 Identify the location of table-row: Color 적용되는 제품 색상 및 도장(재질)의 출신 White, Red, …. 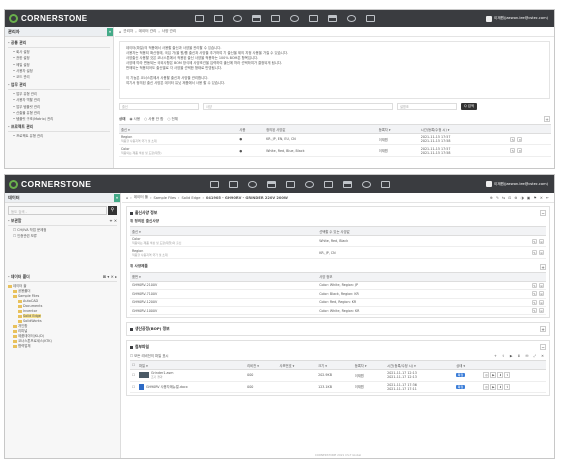
(338, 241).